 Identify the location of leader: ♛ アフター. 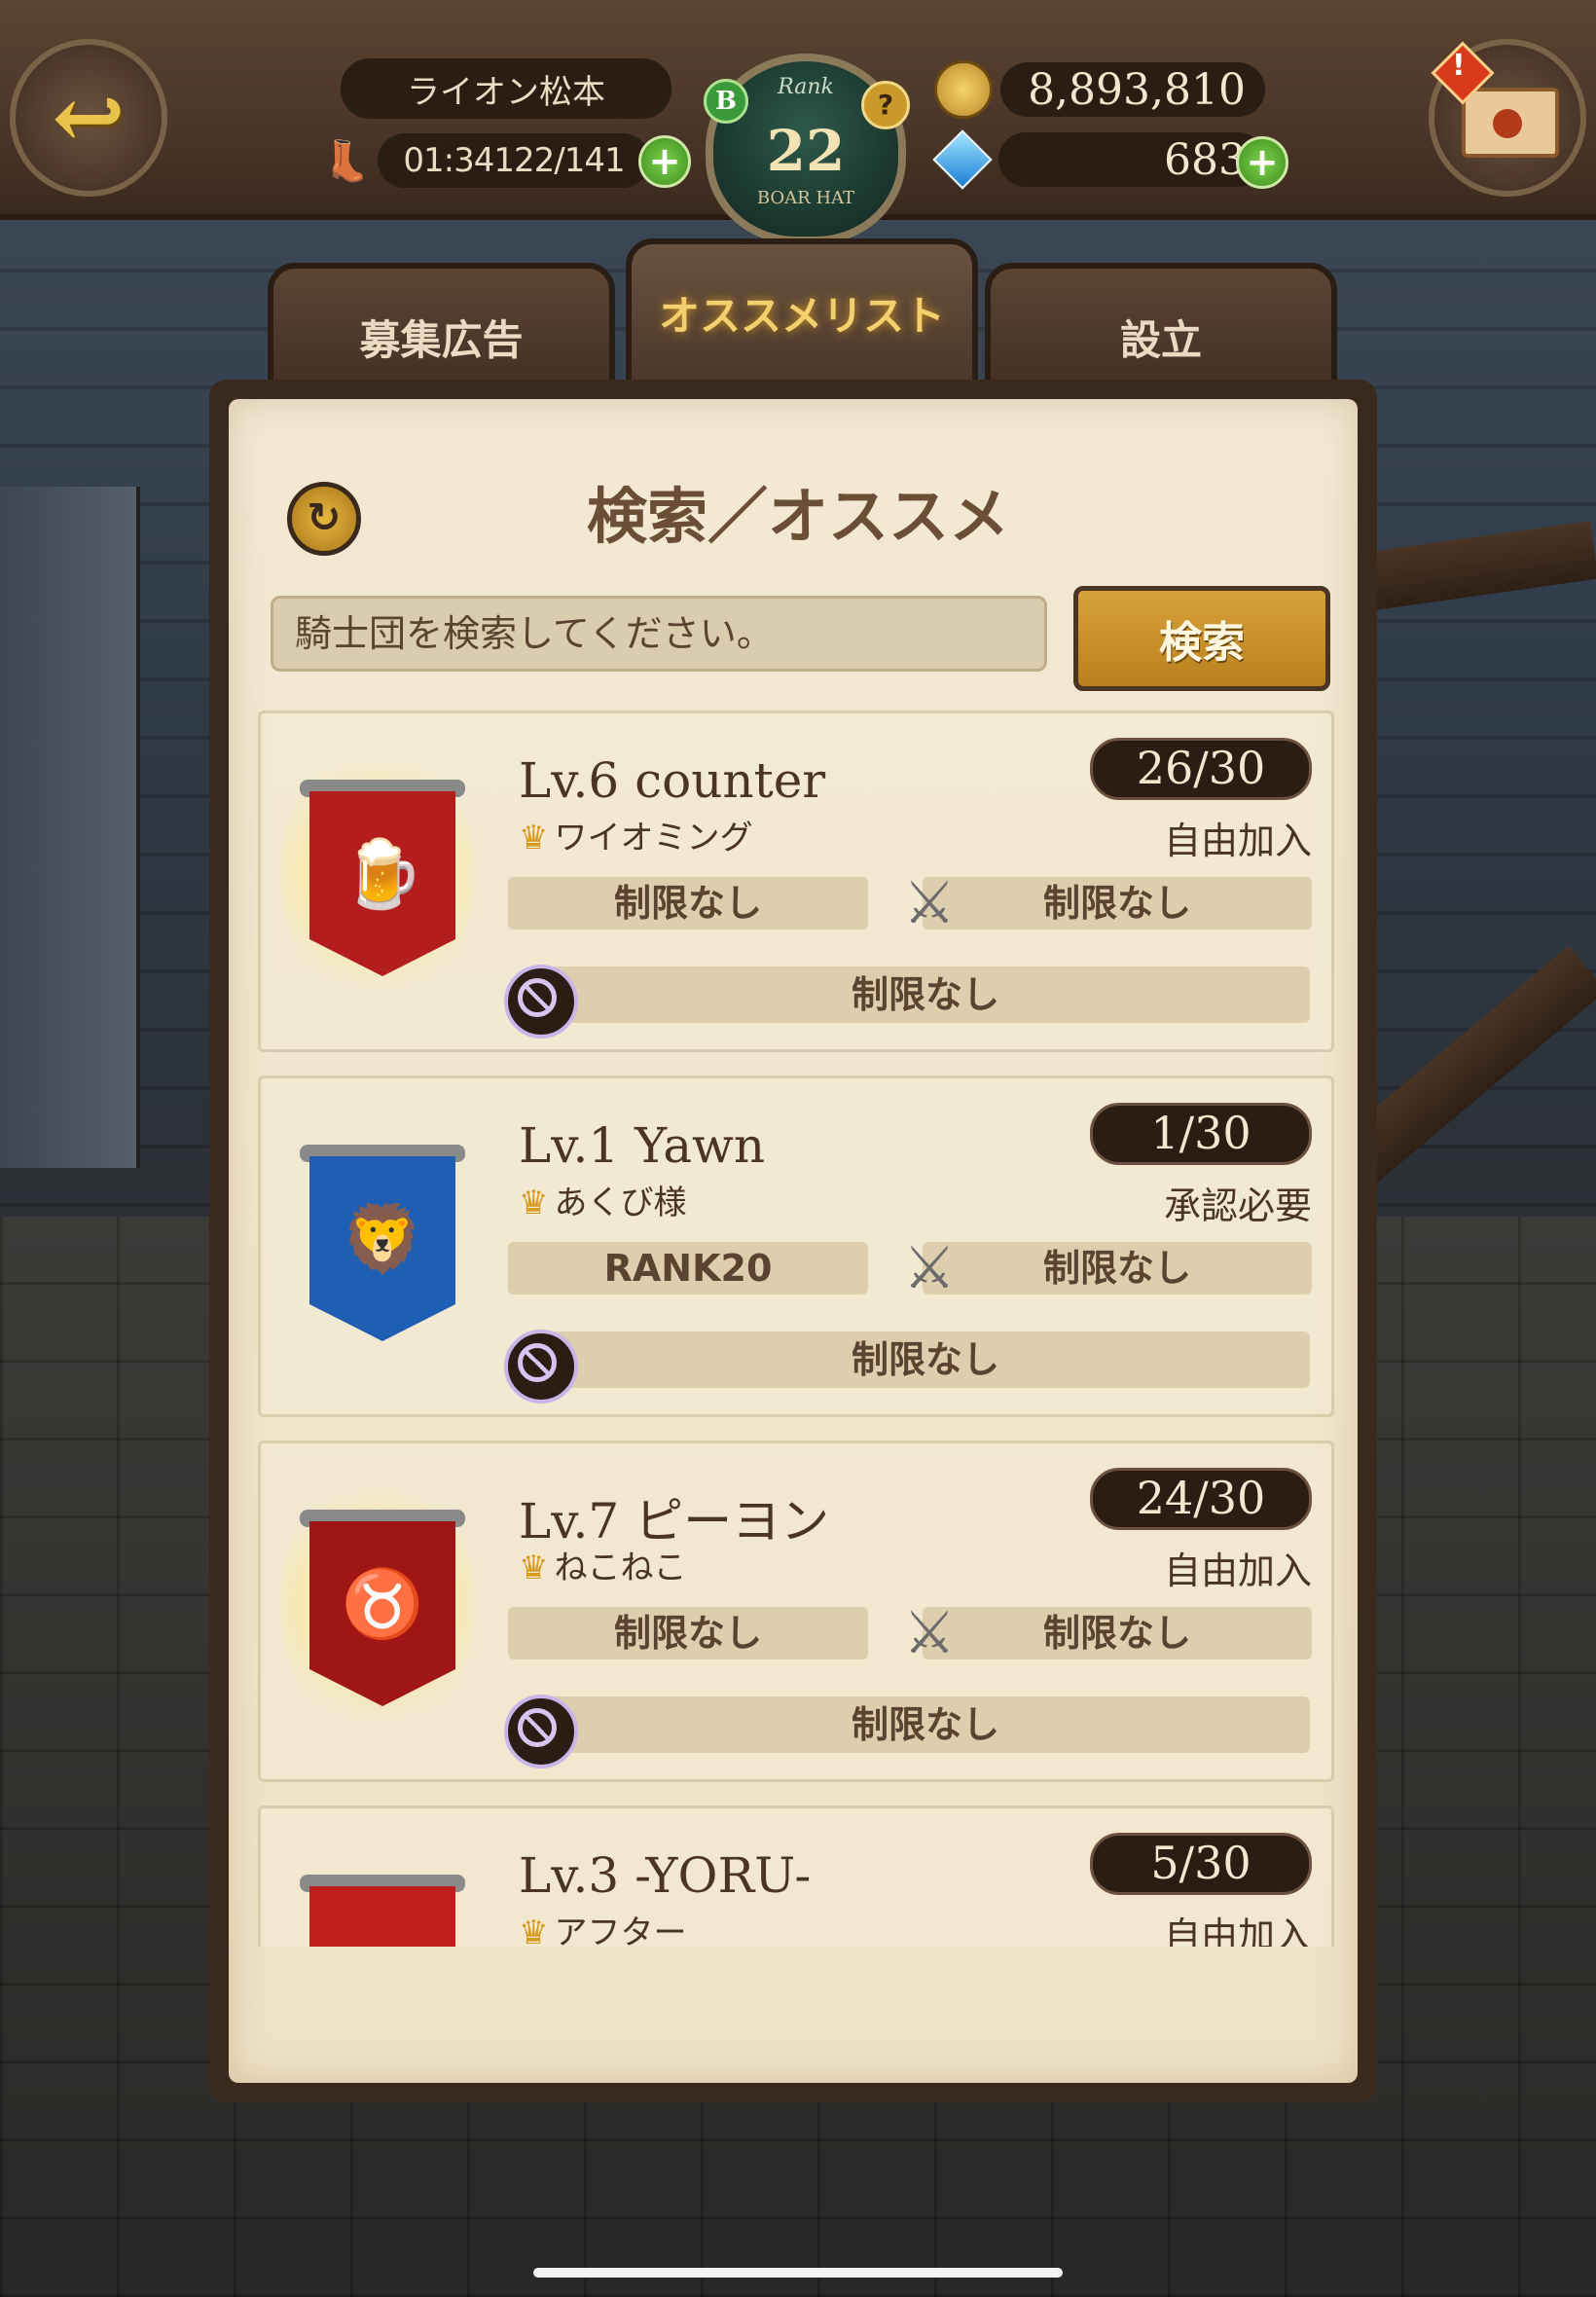
(602, 1927).